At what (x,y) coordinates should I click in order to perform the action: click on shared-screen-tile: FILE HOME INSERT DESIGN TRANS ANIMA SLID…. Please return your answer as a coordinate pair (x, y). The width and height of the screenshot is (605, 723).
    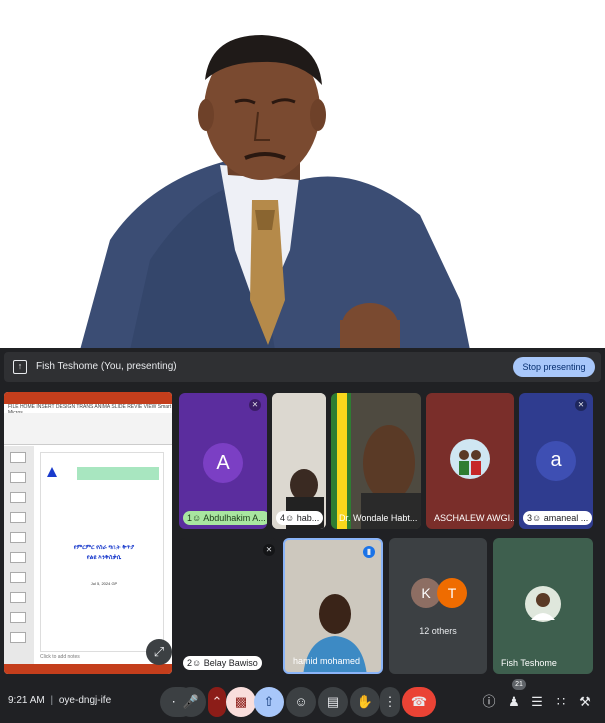
    Looking at the image, I should click on (88, 533).